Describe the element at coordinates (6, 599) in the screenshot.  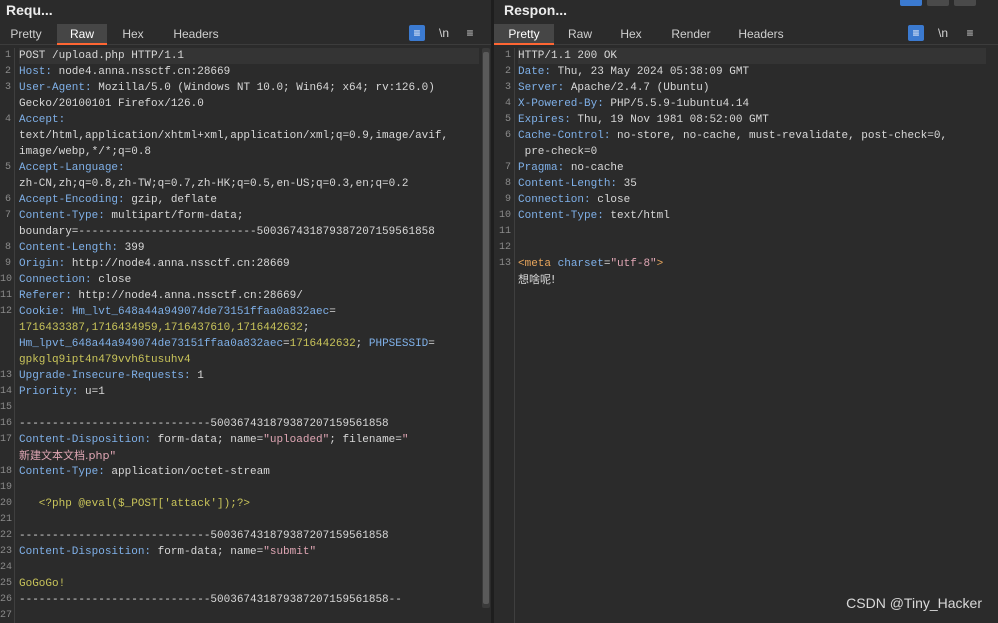
I see `line-number: 26` at that location.